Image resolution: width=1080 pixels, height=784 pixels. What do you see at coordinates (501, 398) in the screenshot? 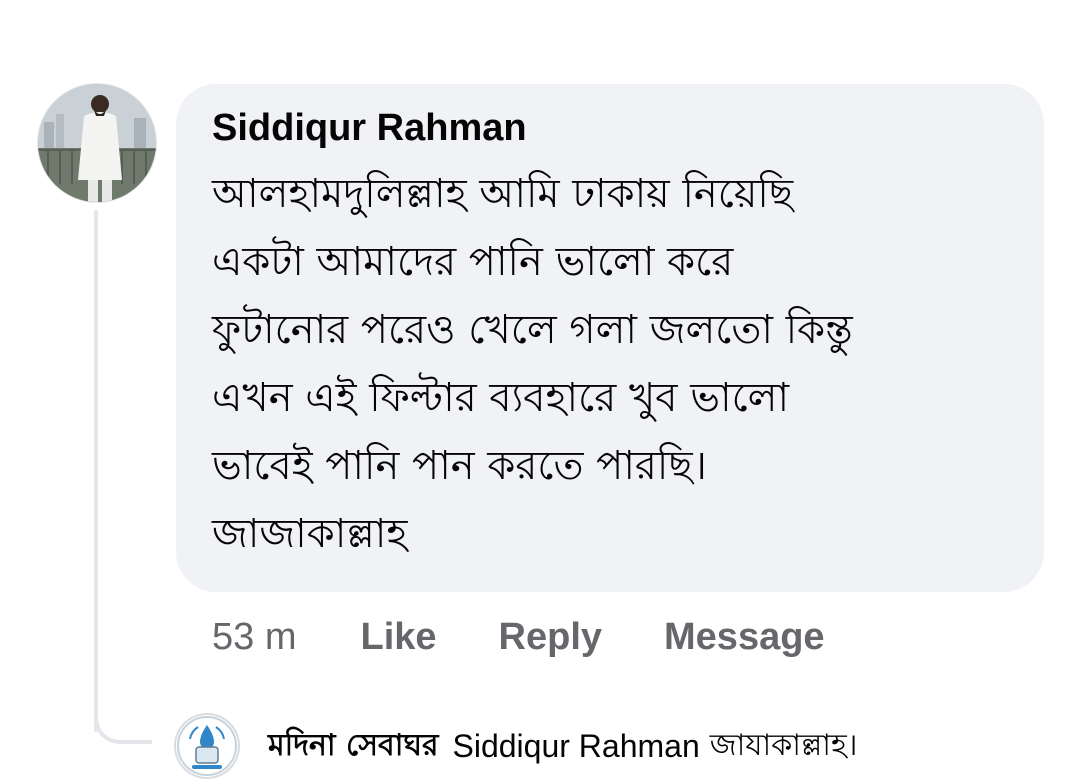
I see `comment-line: এখন এই ফিল্টার ব্যবহারে খুব ভালো` at bounding box center [501, 398].